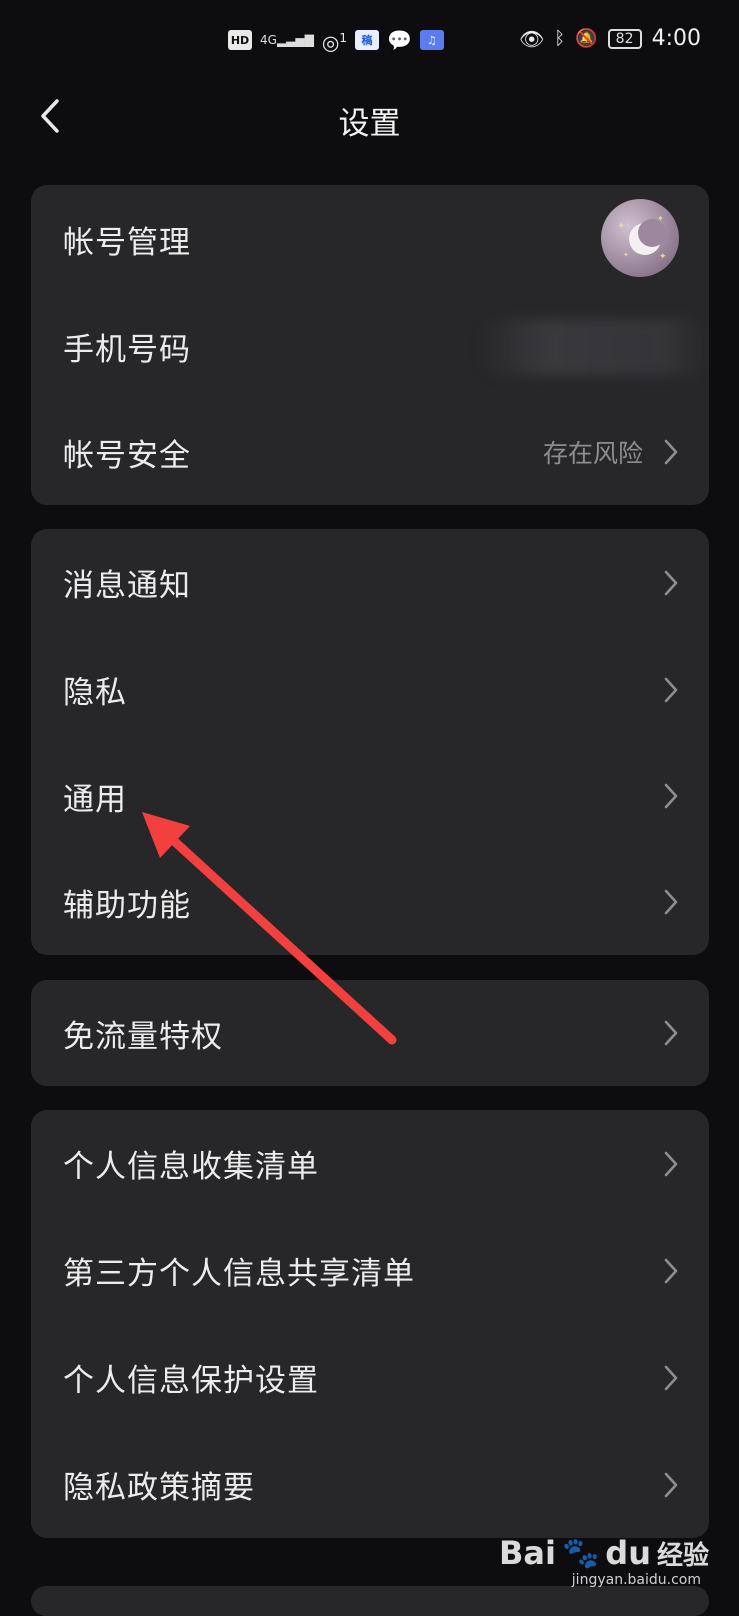 Image resolution: width=739 pixels, height=1616 pixels. What do you see at coordinates (628, 1553) in the screenshot?
I see `watermark-brand-2: du` at bounding box center [628, 1553].